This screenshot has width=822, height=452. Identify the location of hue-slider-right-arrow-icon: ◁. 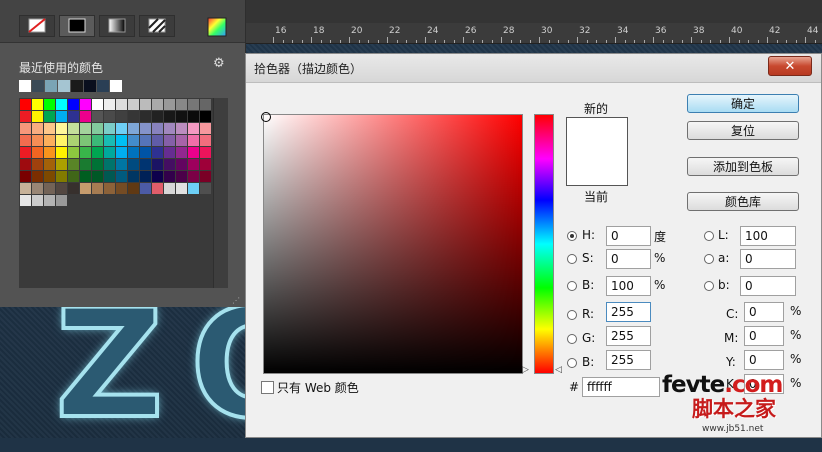
(558, 370).